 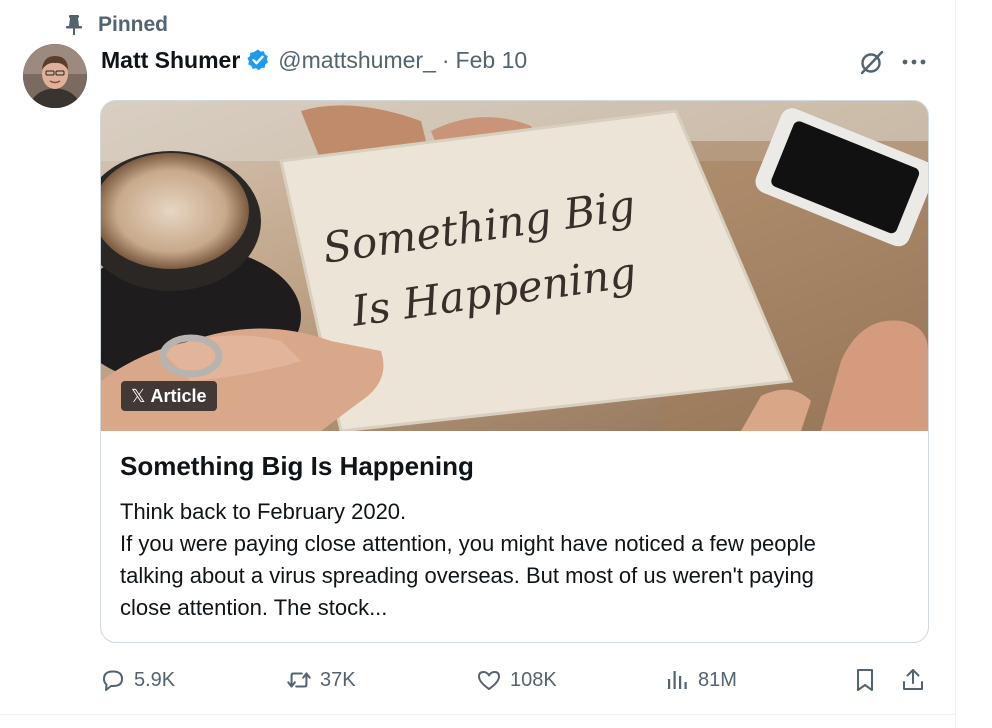 I want to click on views-count: 81M, so click(x=717, y=679).